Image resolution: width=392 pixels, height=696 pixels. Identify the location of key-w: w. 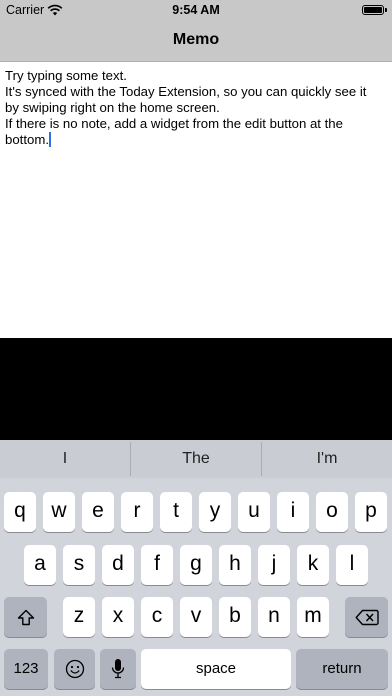
(59, 512).